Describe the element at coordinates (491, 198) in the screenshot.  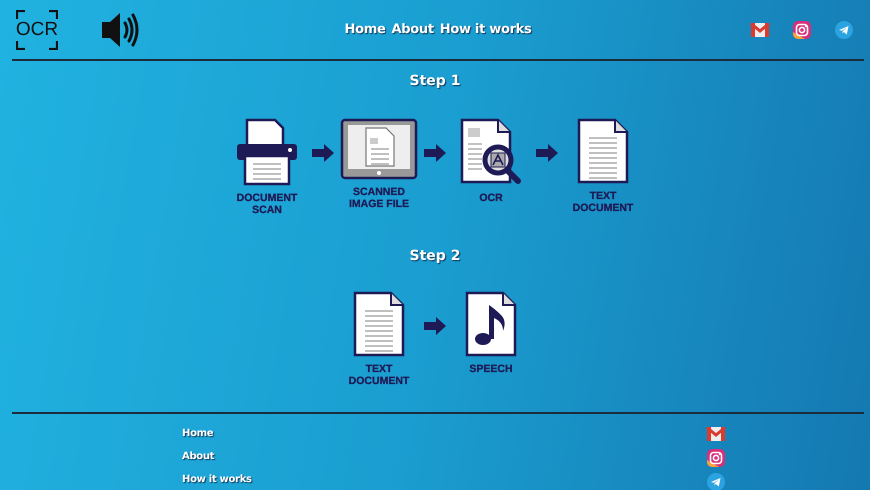
I see `stage-label: OCR` at that location.